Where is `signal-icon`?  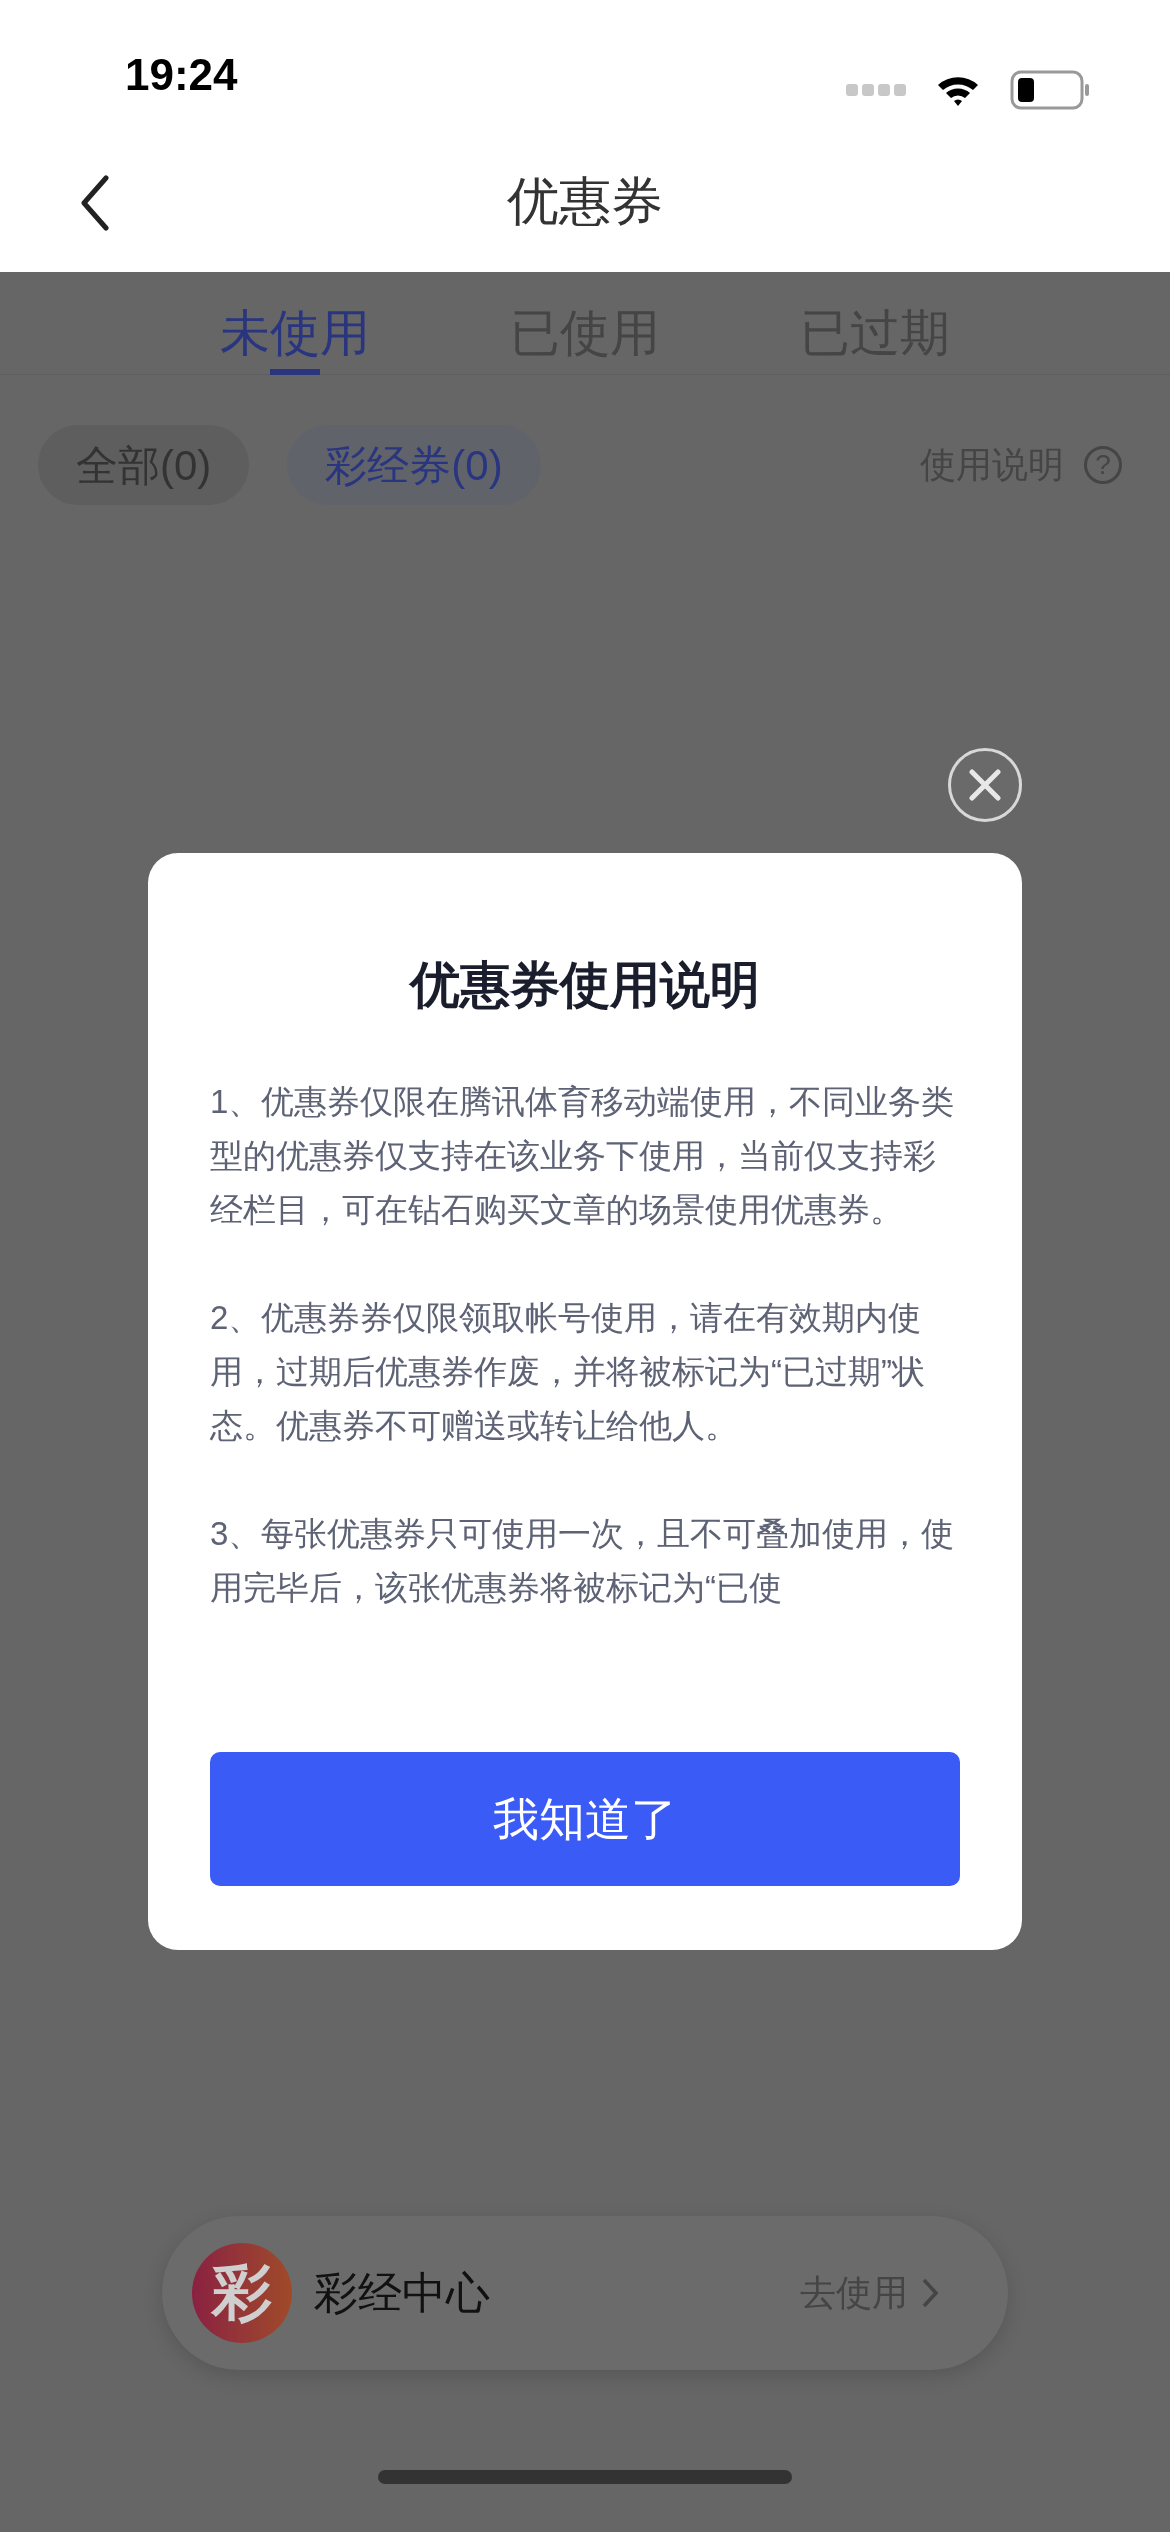 signal-icon is located at coordinates (876, 90).